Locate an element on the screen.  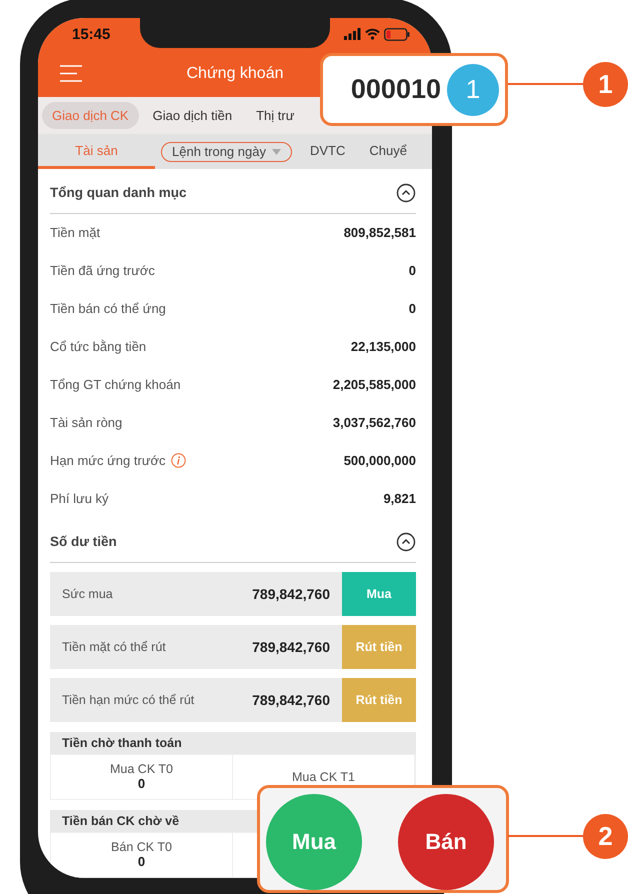
balance-label: Sức mua is located at coordinates (87, 593).